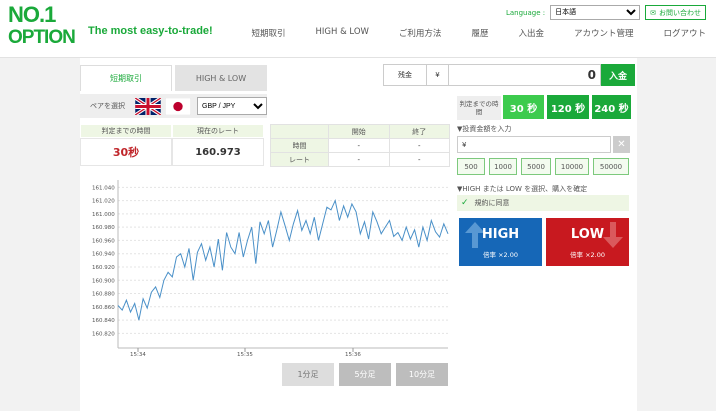 This screenshot has height=411, width=716. What do you see at coordinates (523, 107) in the screenshot?
I see `time-30s-button: 30 秒` at bounding box center [523, 107].